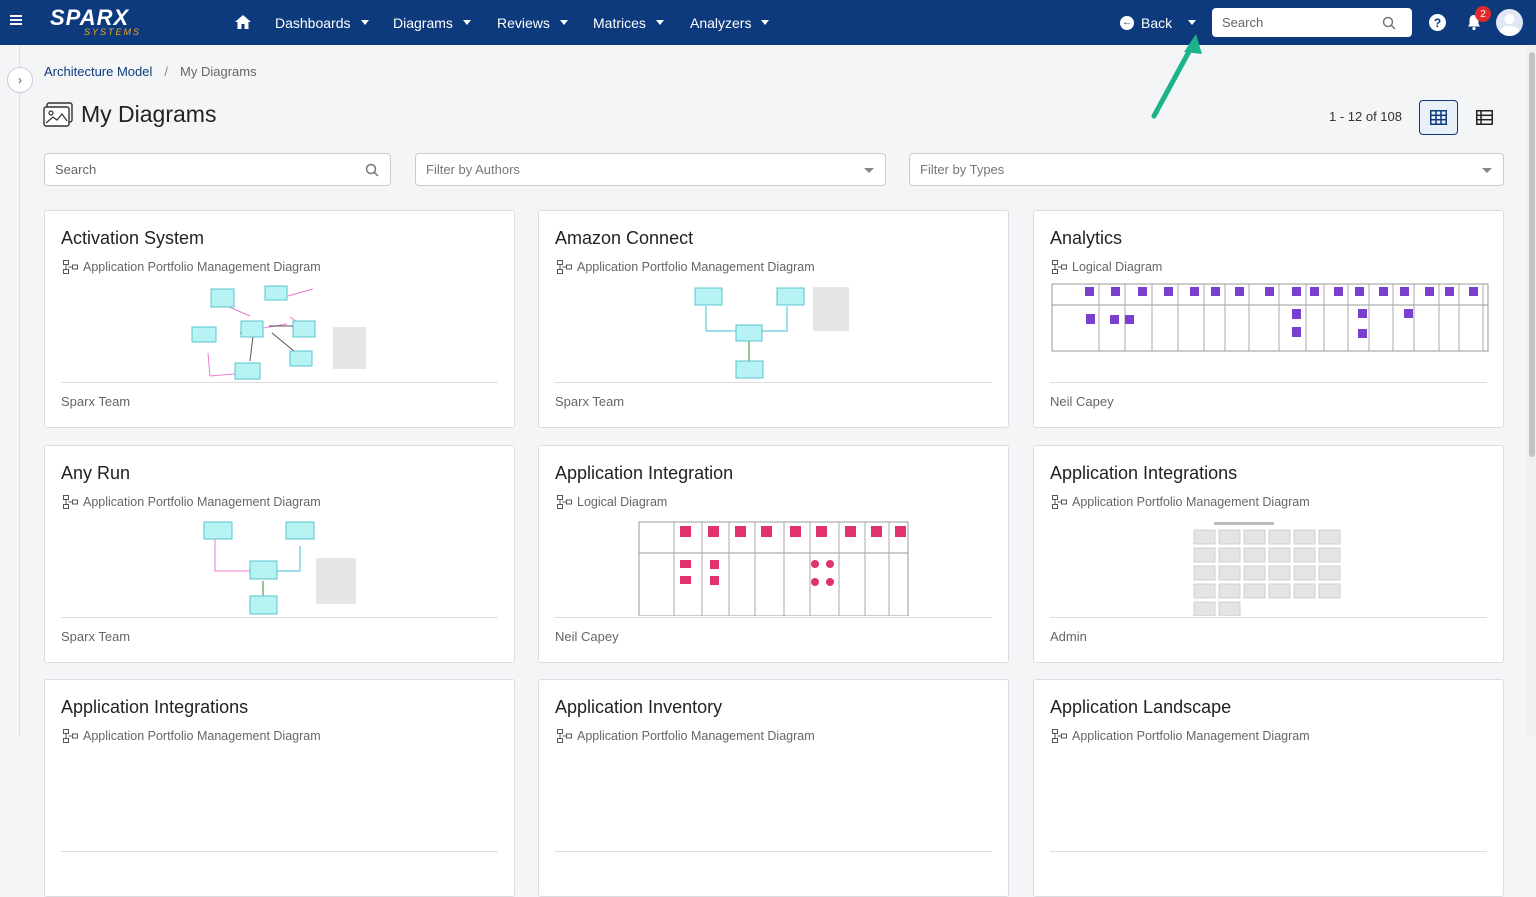 The image size is (1536, 897). What do you see at coordinates (650, 169) in the screenshot?
I see `authors-filter: Filter by Authors` at bounding box center [650, 169].